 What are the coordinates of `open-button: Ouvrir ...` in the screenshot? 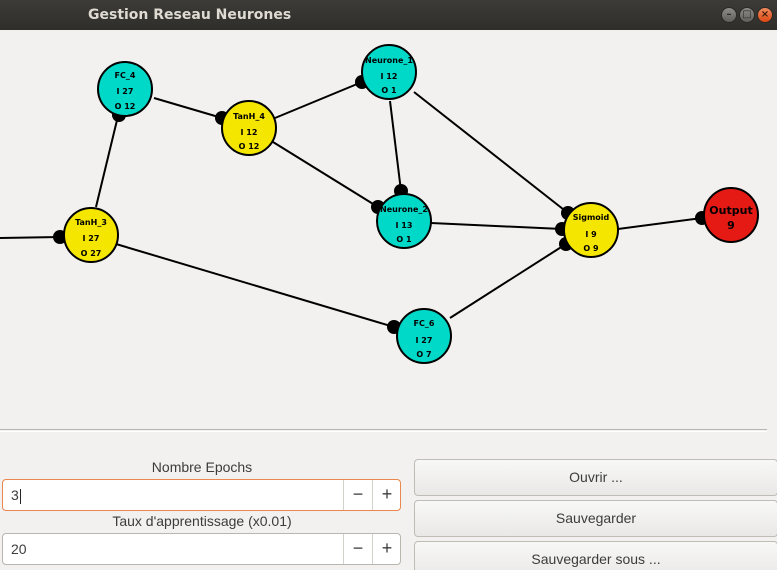 It's located at (595, 477).